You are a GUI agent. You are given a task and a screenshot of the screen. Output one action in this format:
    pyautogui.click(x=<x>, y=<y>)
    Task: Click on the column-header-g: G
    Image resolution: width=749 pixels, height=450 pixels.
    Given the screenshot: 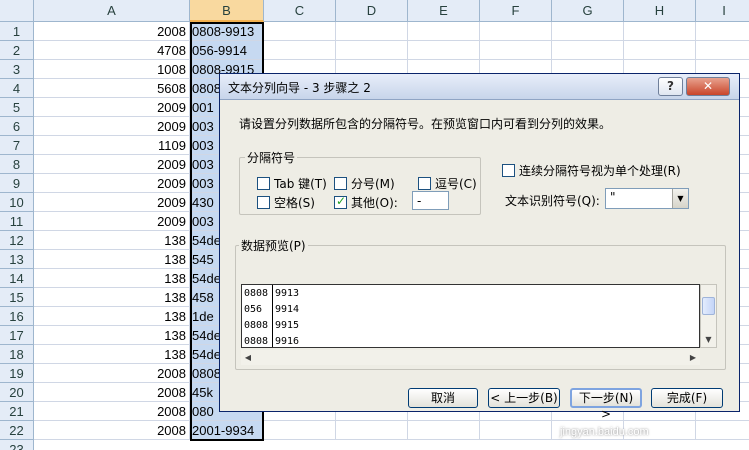 What is the action you would take?
    pyautogui.click(x=588, y=11)
    